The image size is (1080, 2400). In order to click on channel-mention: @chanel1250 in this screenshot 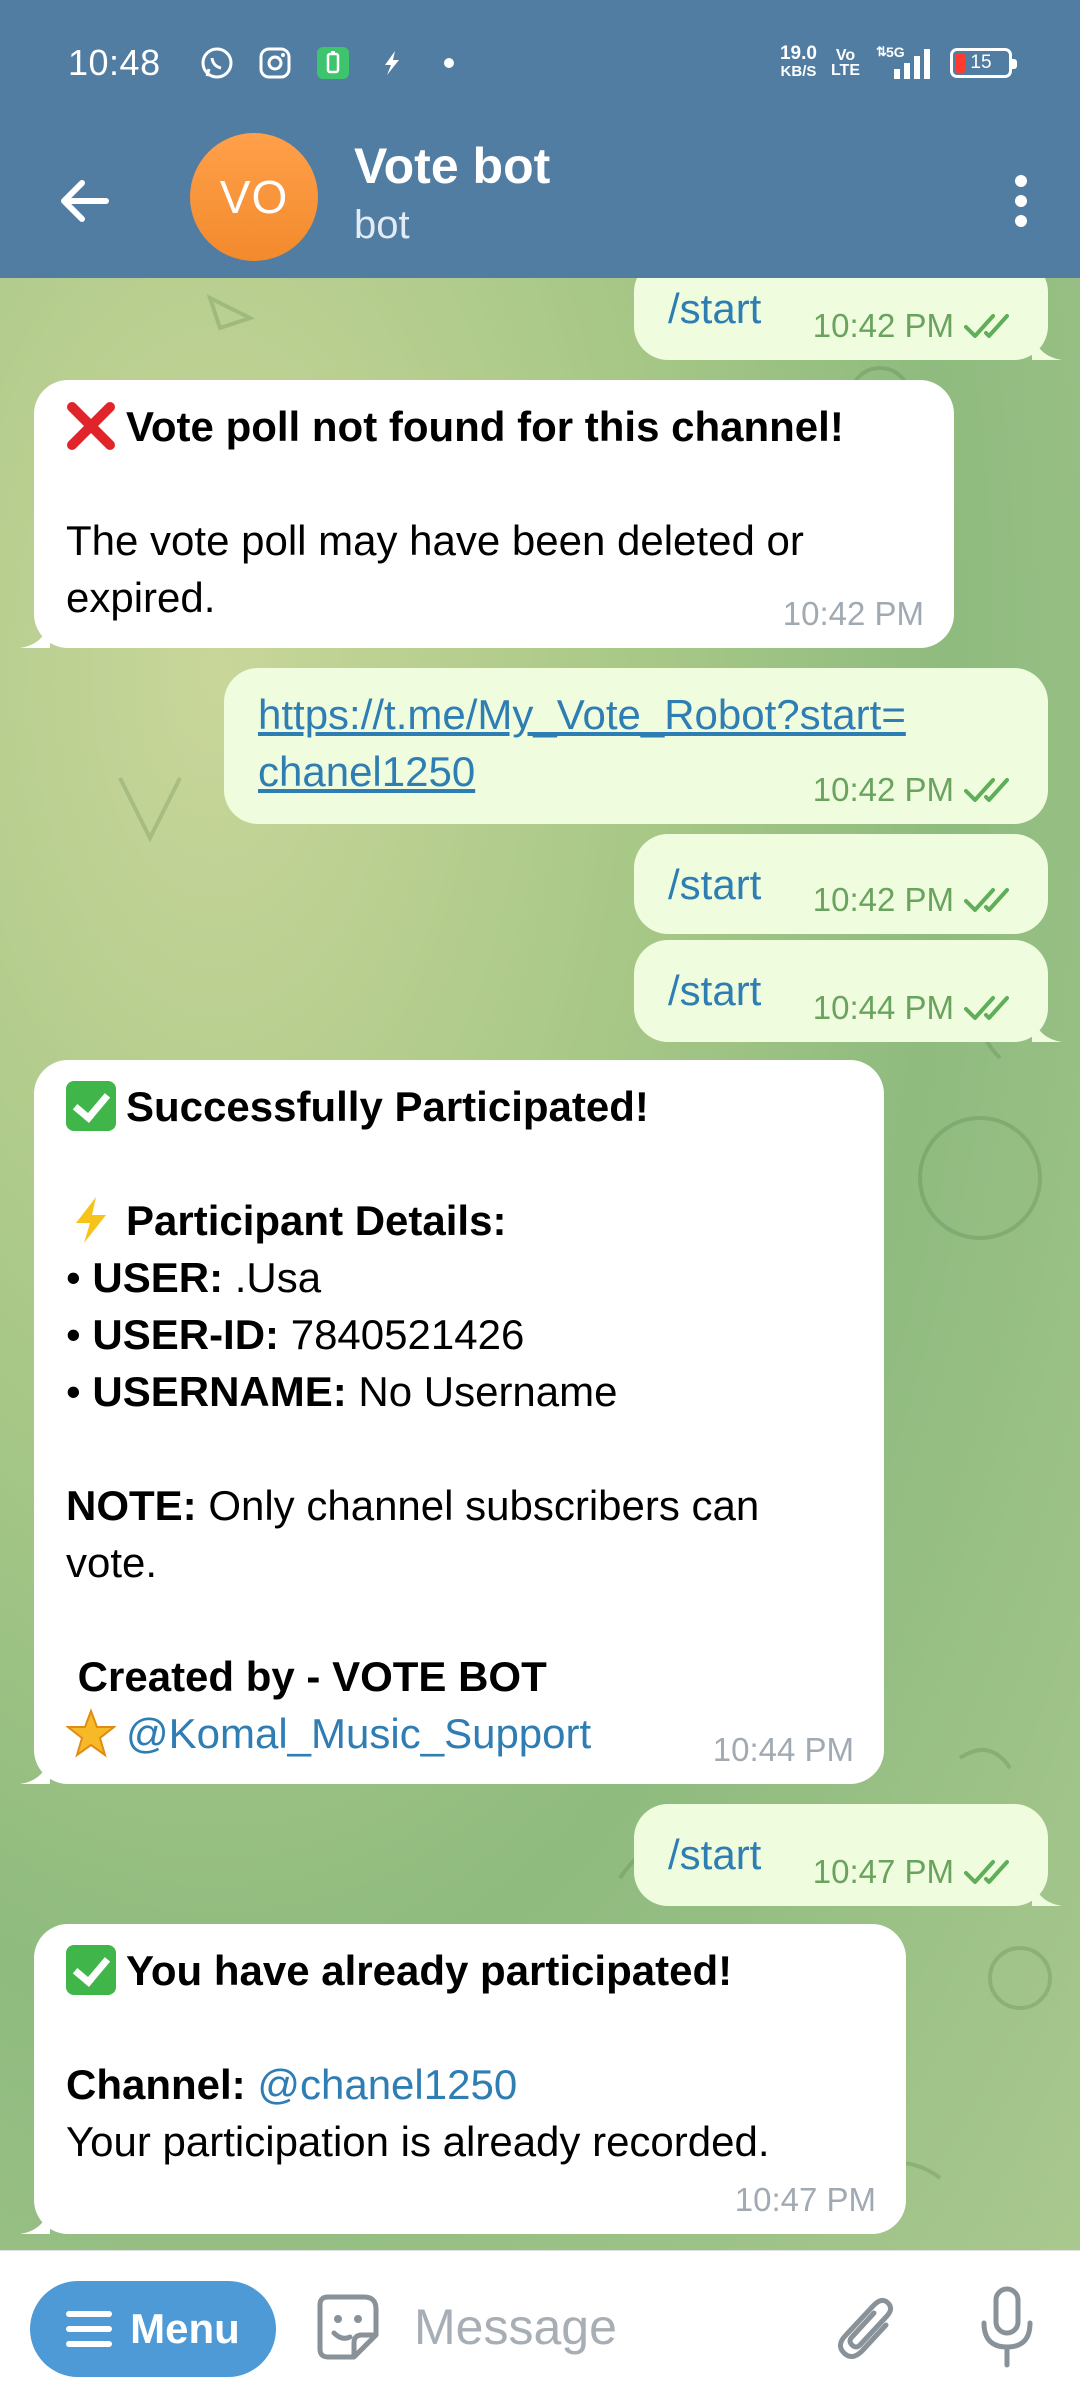, I will do `click(387, 2084)`.